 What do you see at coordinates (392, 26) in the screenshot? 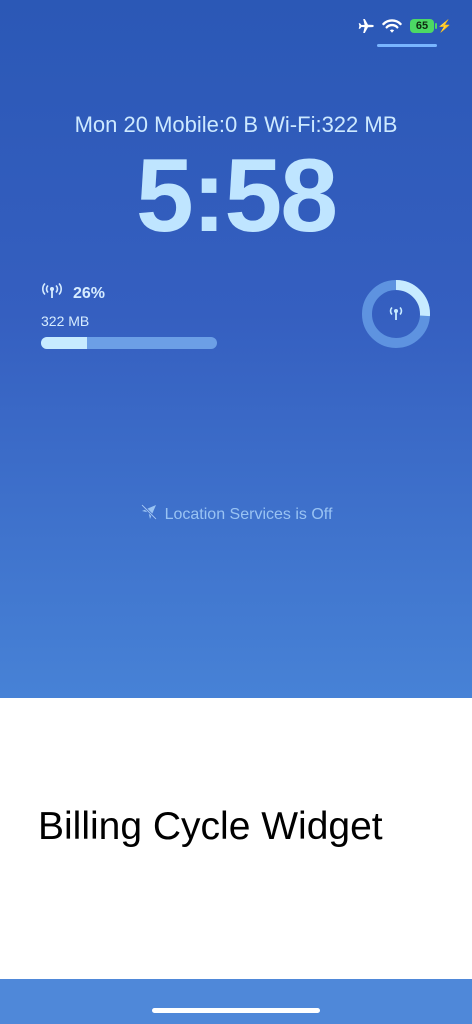
I see `wifi-icon` at bounding box center [392, 26].